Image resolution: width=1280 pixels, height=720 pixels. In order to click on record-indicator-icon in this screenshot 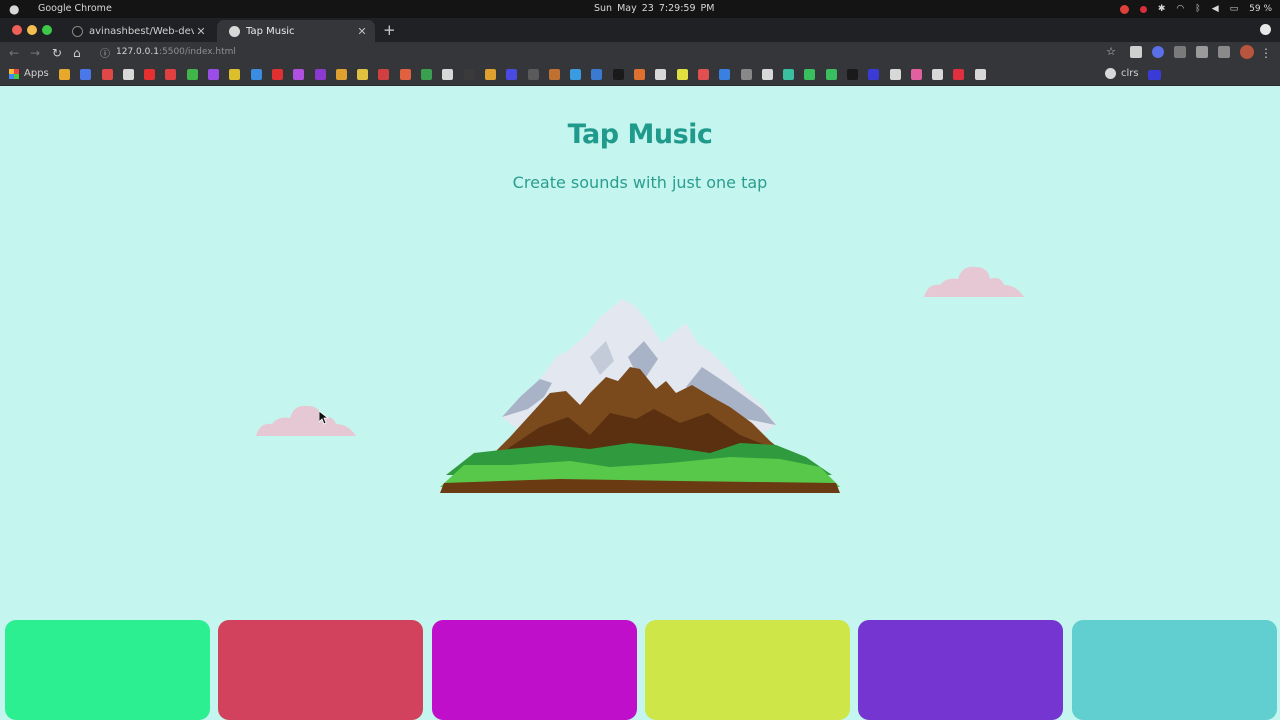, I will do `click(1124, 9)`.